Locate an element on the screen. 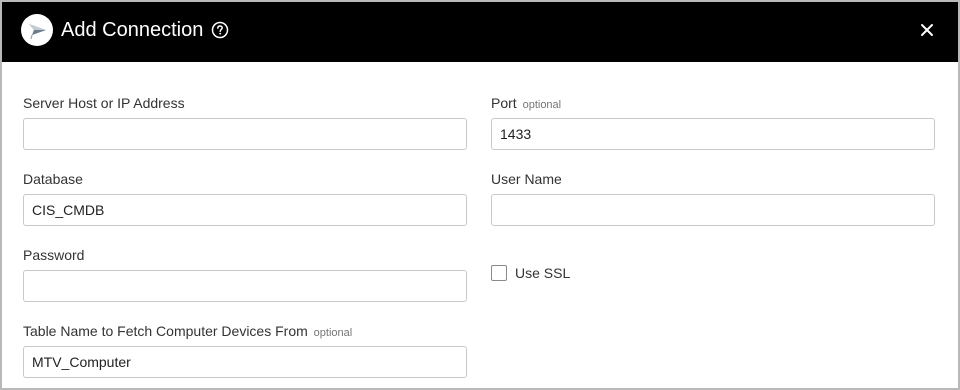 Image resolution: width=960 pixels, height=390 pixels. server-host-label: Server Host or IP Address is located at coordinates (104, 103).